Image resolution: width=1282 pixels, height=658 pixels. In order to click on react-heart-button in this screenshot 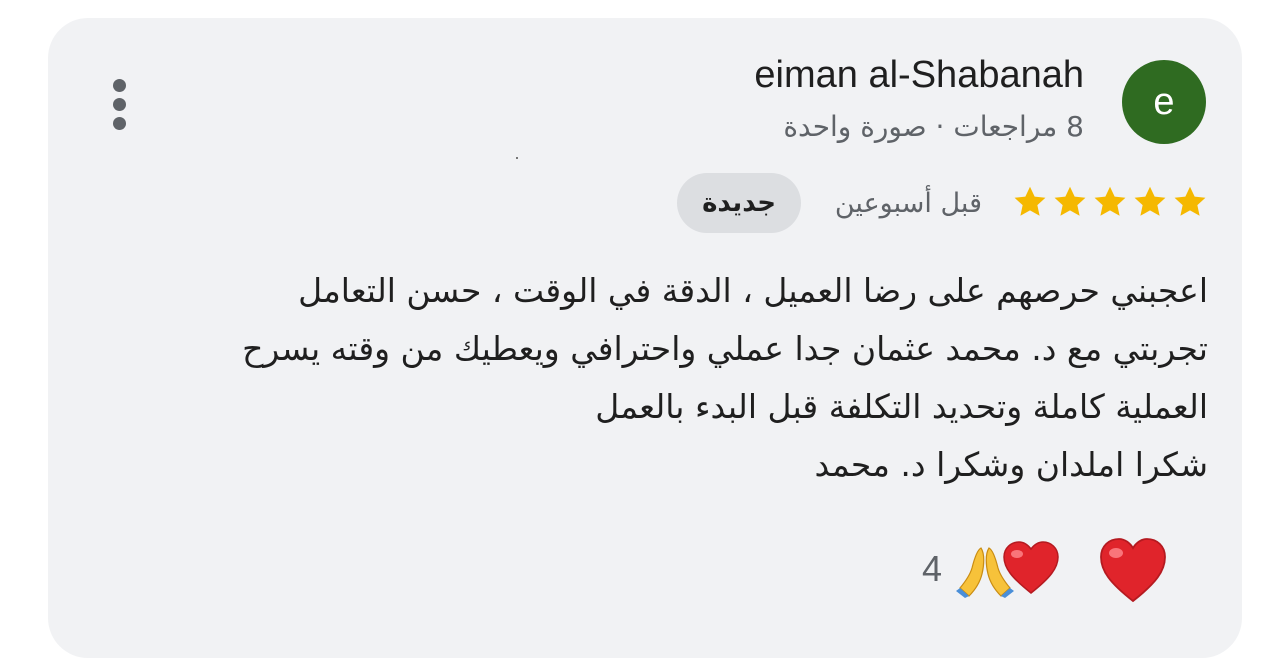, I will do `click(1133, 570)`.